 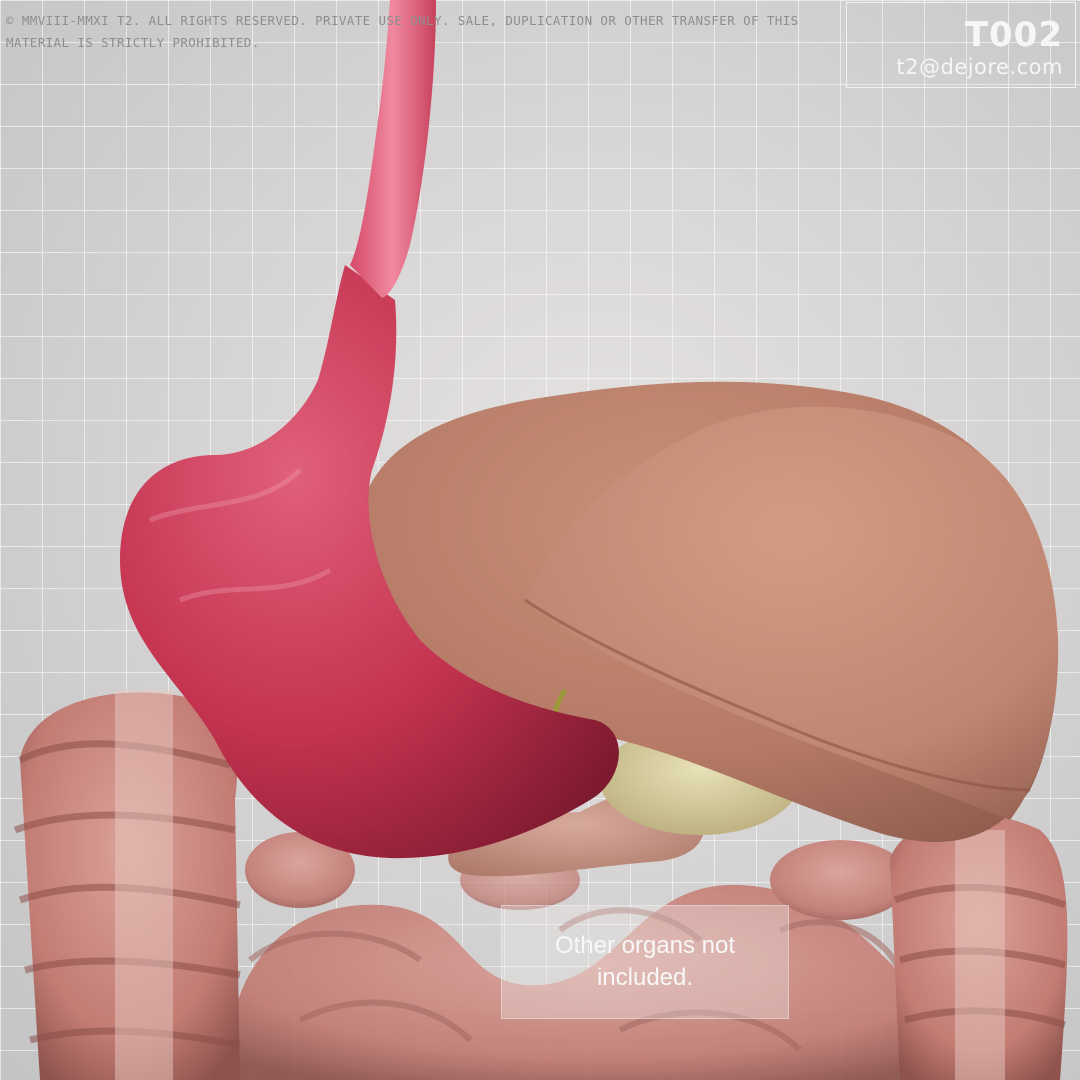 What do you see at coordinates (1013, 35) in the screenshot?
I see `product-code: T002` at bounding box center [1013, 35].